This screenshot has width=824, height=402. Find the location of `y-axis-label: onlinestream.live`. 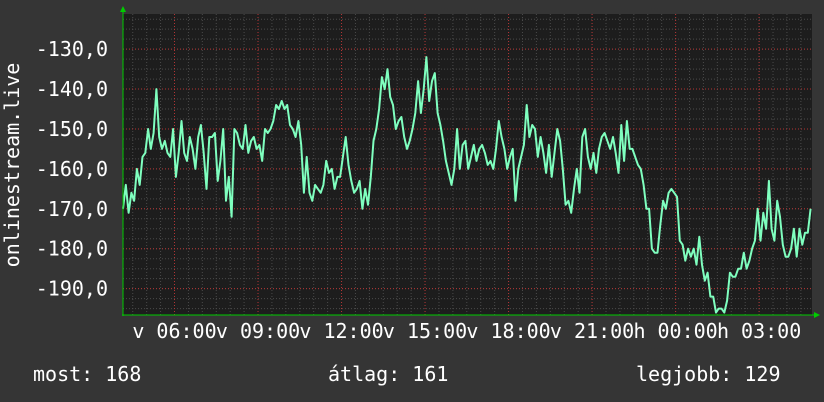

y-axis-label: onlinestream.live is located at coordinates (12, 165).